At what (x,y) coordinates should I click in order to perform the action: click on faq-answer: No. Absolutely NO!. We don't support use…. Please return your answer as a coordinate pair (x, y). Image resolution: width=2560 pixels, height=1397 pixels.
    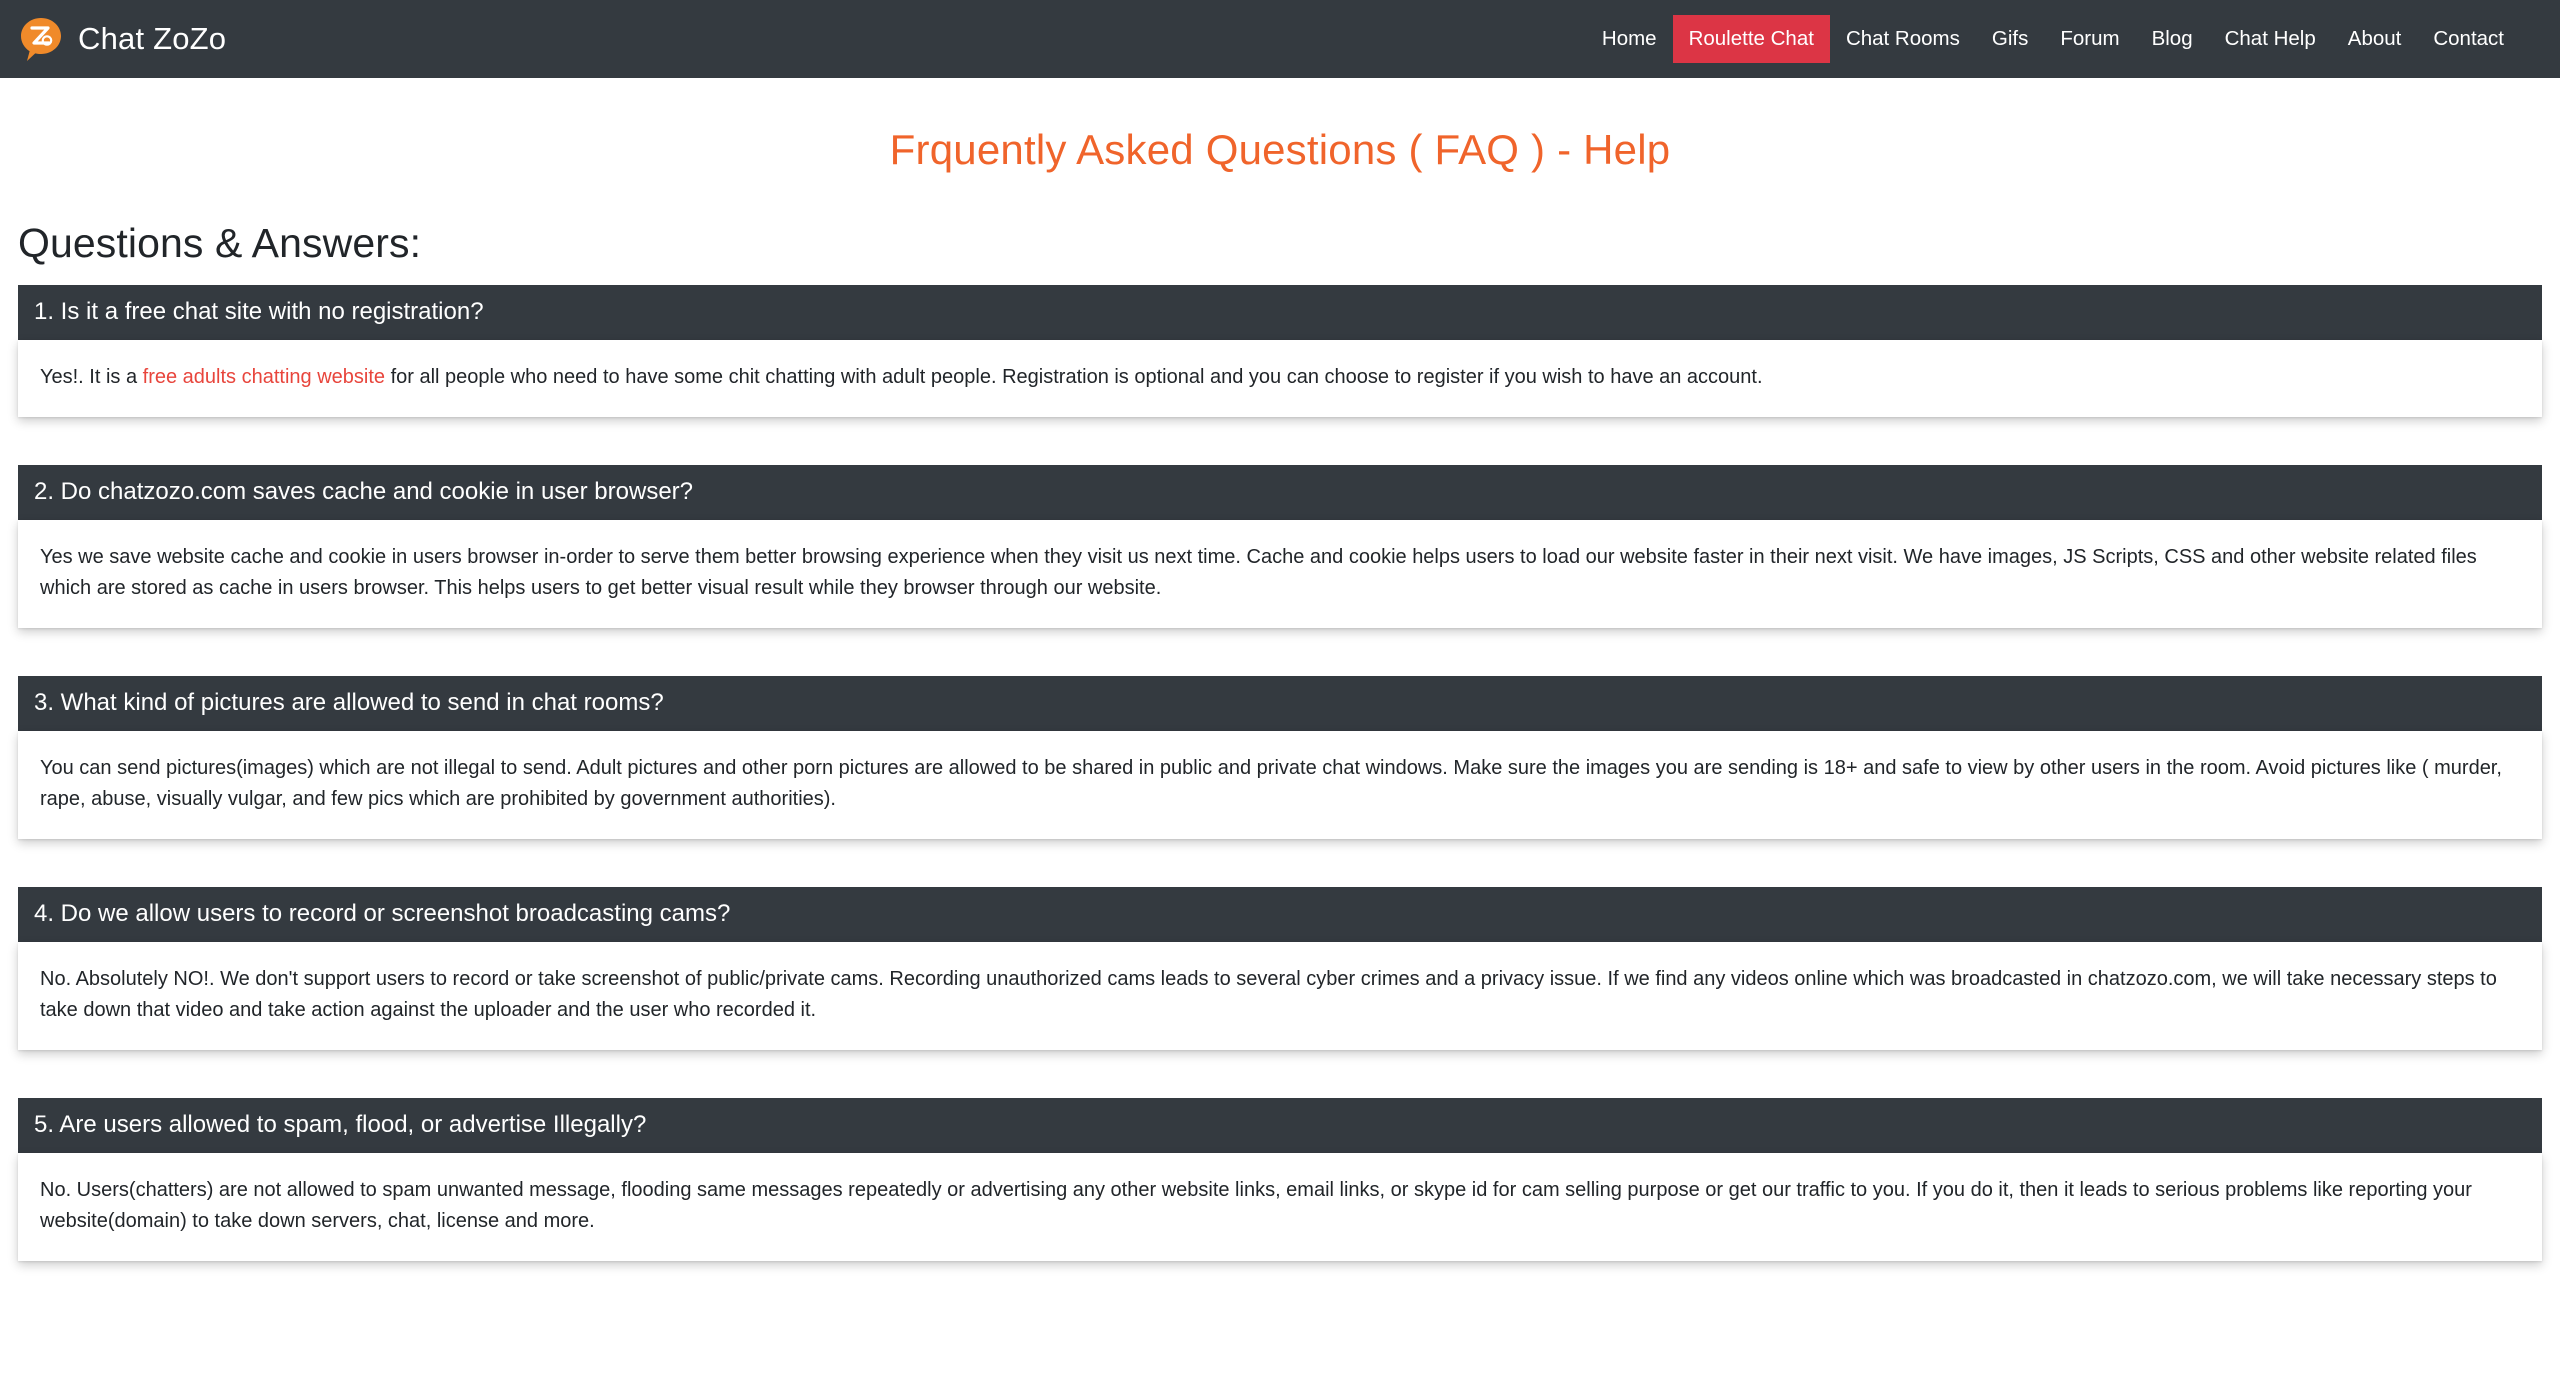
    Looking at the image, I should click on (1280, 996).